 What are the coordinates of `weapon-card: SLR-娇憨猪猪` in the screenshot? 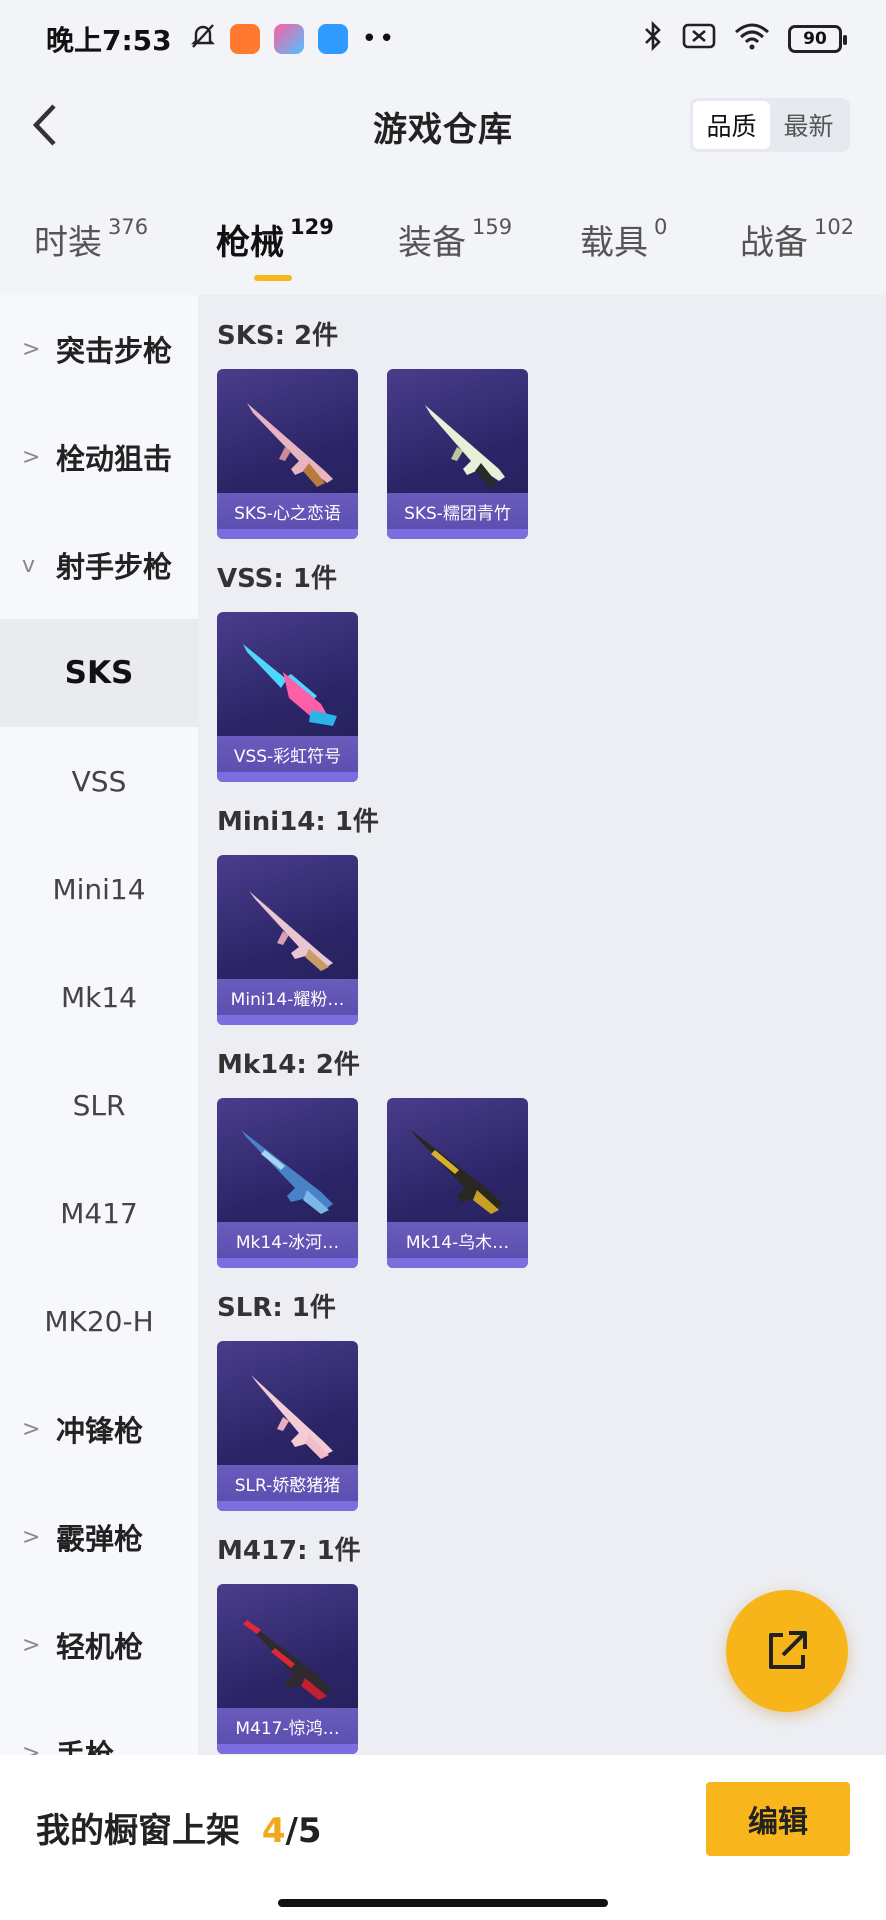 It's located at (287, 1426).